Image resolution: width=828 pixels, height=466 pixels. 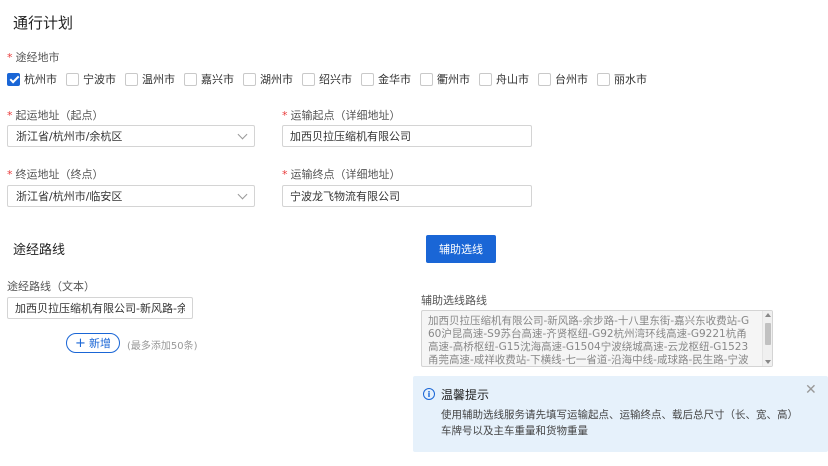 I want to click on scroll-up-icon, so click(x=768, y=315).